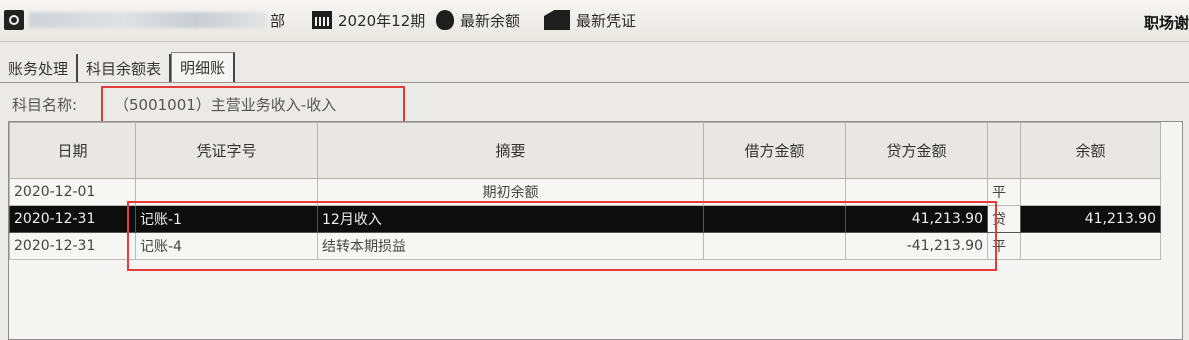  I want to click on voucher-icon, so click(557, 20).